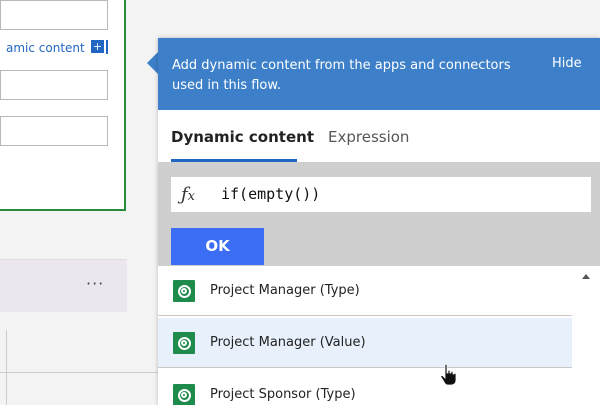  Describe the element at coordinates (381, 194) in the screenshot. I see `expression-input: ƒx if(empty())` at that location.